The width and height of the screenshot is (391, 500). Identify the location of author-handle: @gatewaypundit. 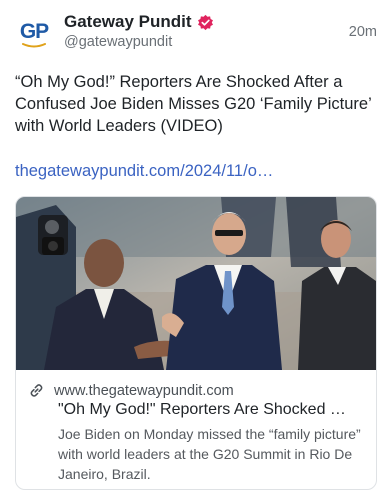
(118, 42).